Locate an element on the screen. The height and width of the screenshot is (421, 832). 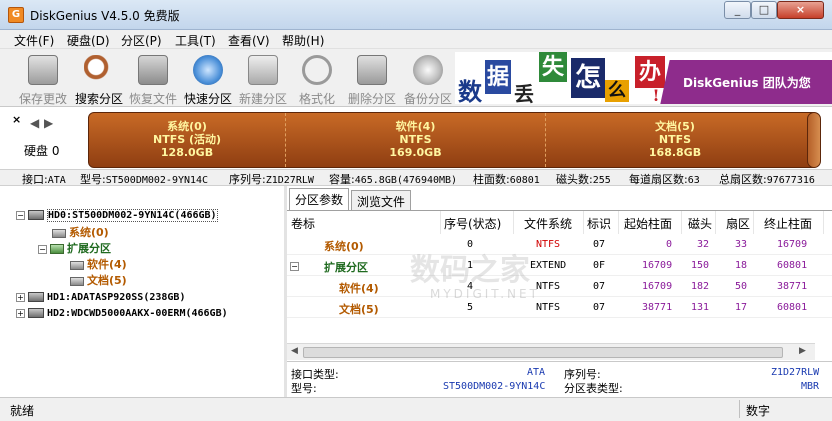
partition-block-software: 软件(4) NTFS 169.0GB is located at coordinates (416, 140).